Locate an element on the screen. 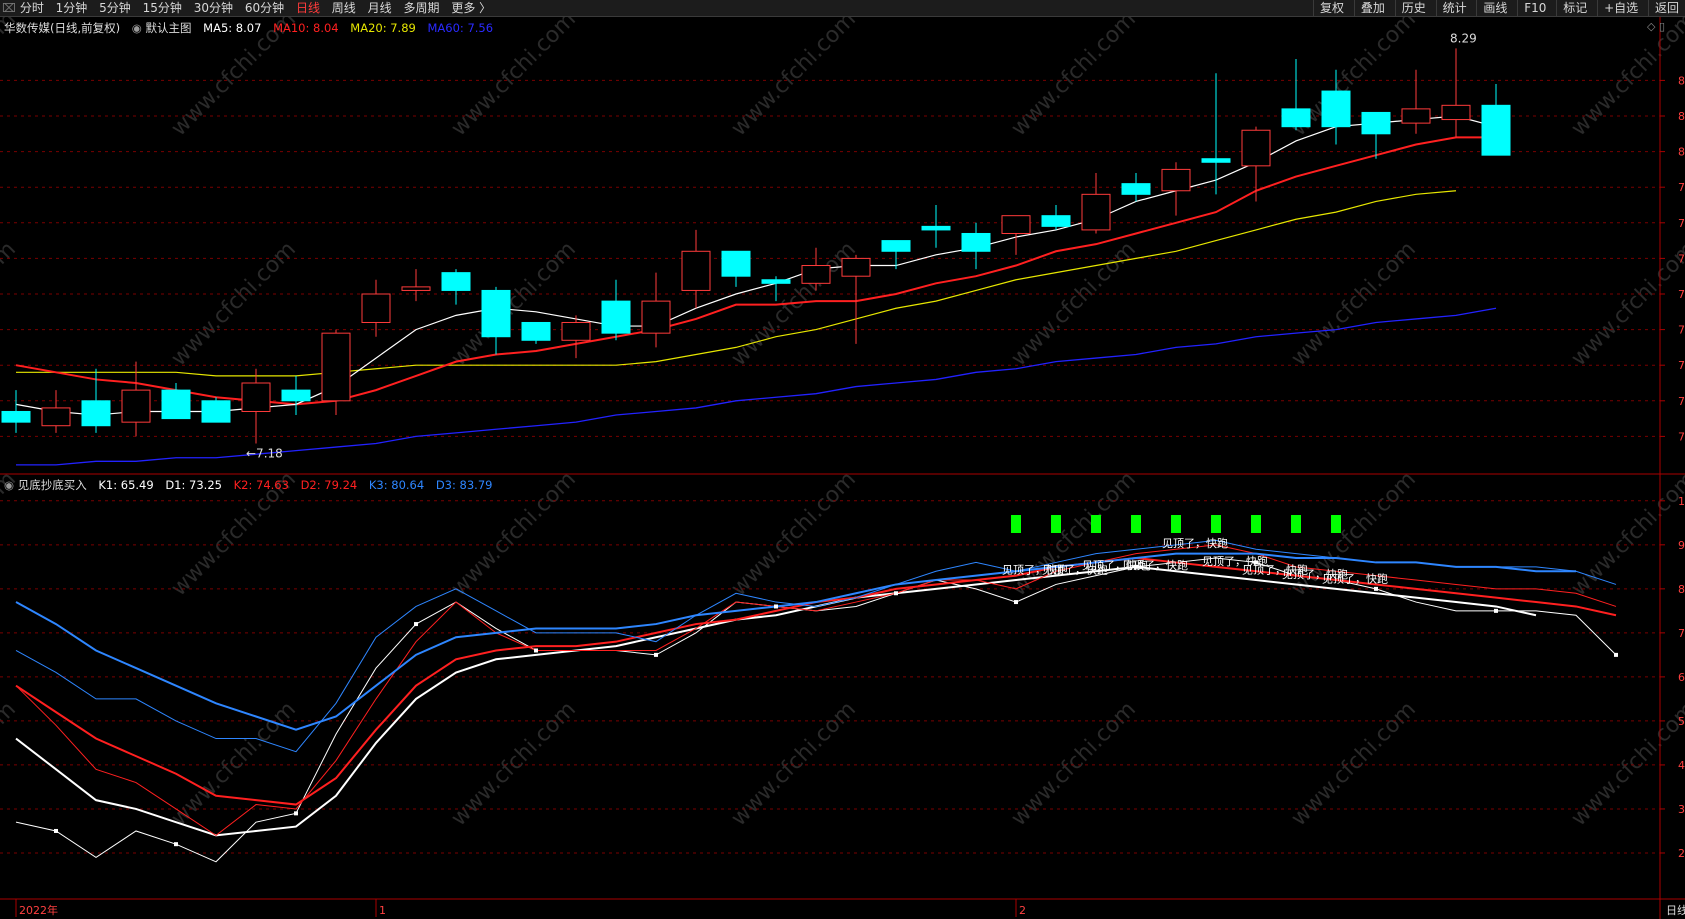  price-tick-label: 7.50 is located at coordinates (1681, 330).